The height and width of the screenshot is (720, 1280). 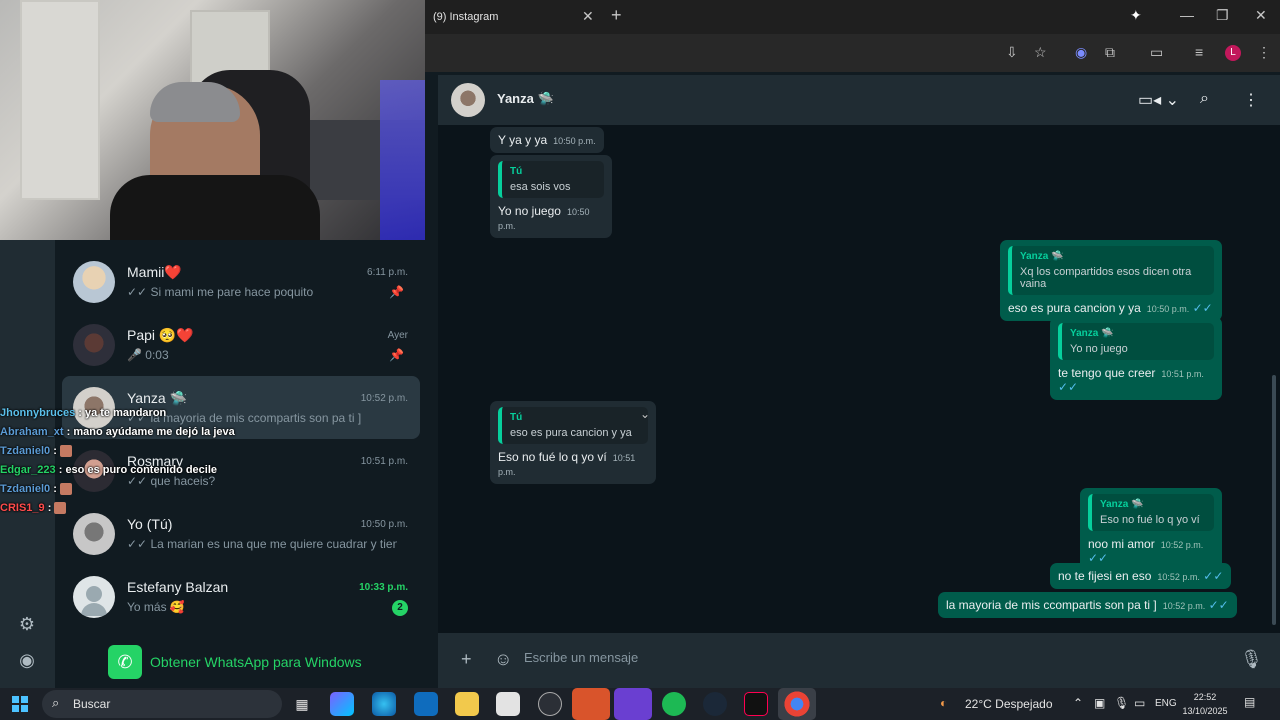 I want to click on taskbar-search: ⌕ Buscar, so click(x=162, y=704).